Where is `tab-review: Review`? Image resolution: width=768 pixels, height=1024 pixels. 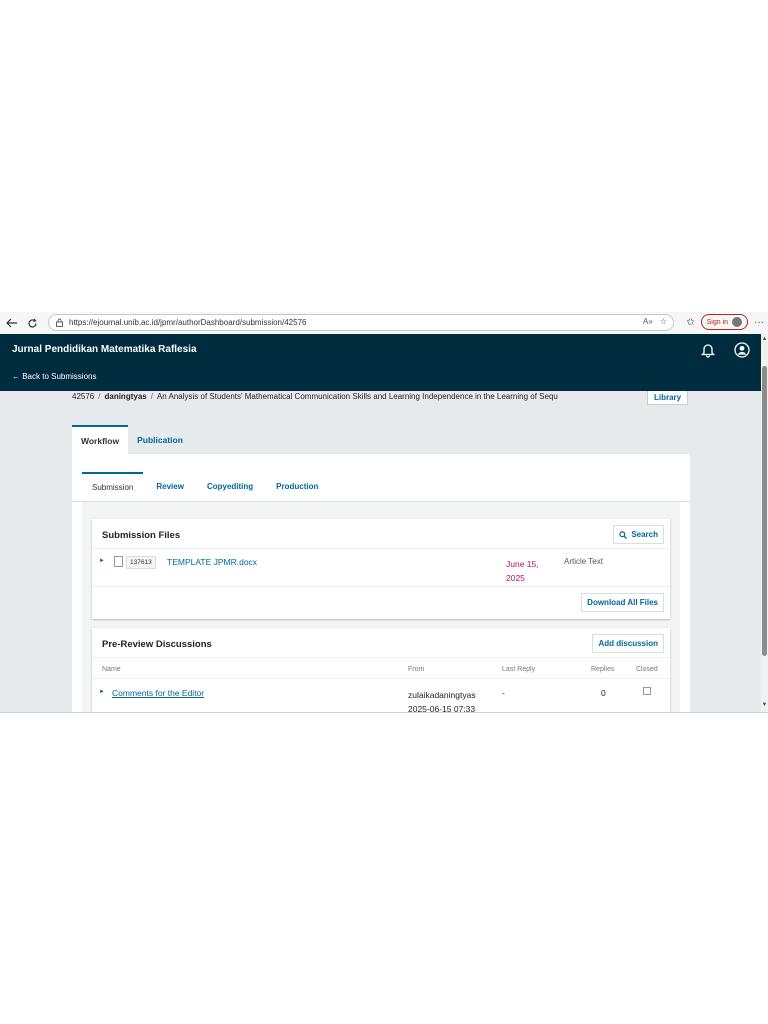
tab-review: Review is located at coordinates (170, 486).